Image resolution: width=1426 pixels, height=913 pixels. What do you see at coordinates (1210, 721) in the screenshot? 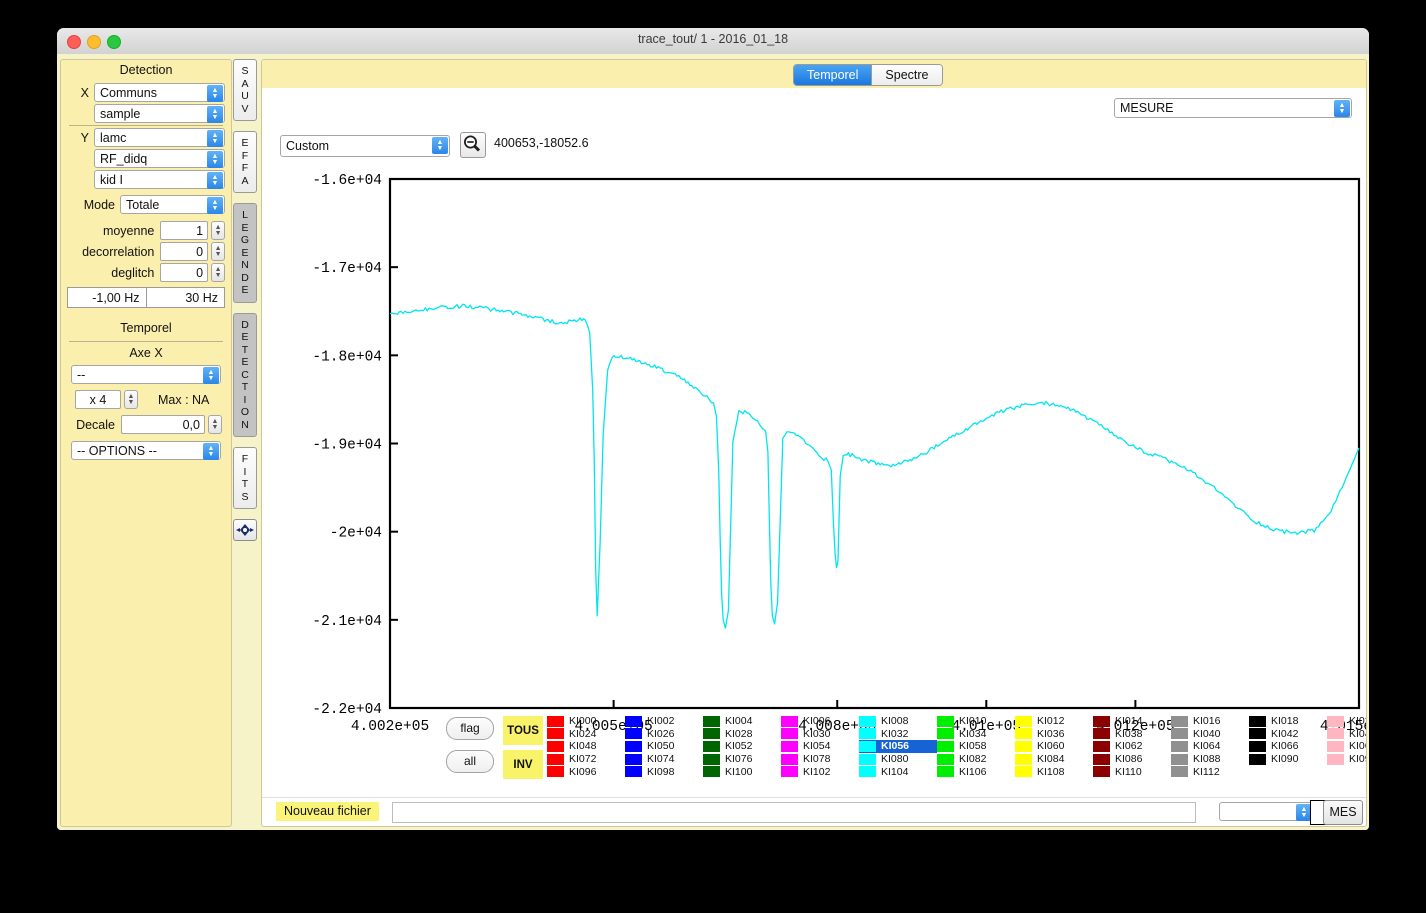
I see `legend-item: KI016` at bounding box center [1210, 721].